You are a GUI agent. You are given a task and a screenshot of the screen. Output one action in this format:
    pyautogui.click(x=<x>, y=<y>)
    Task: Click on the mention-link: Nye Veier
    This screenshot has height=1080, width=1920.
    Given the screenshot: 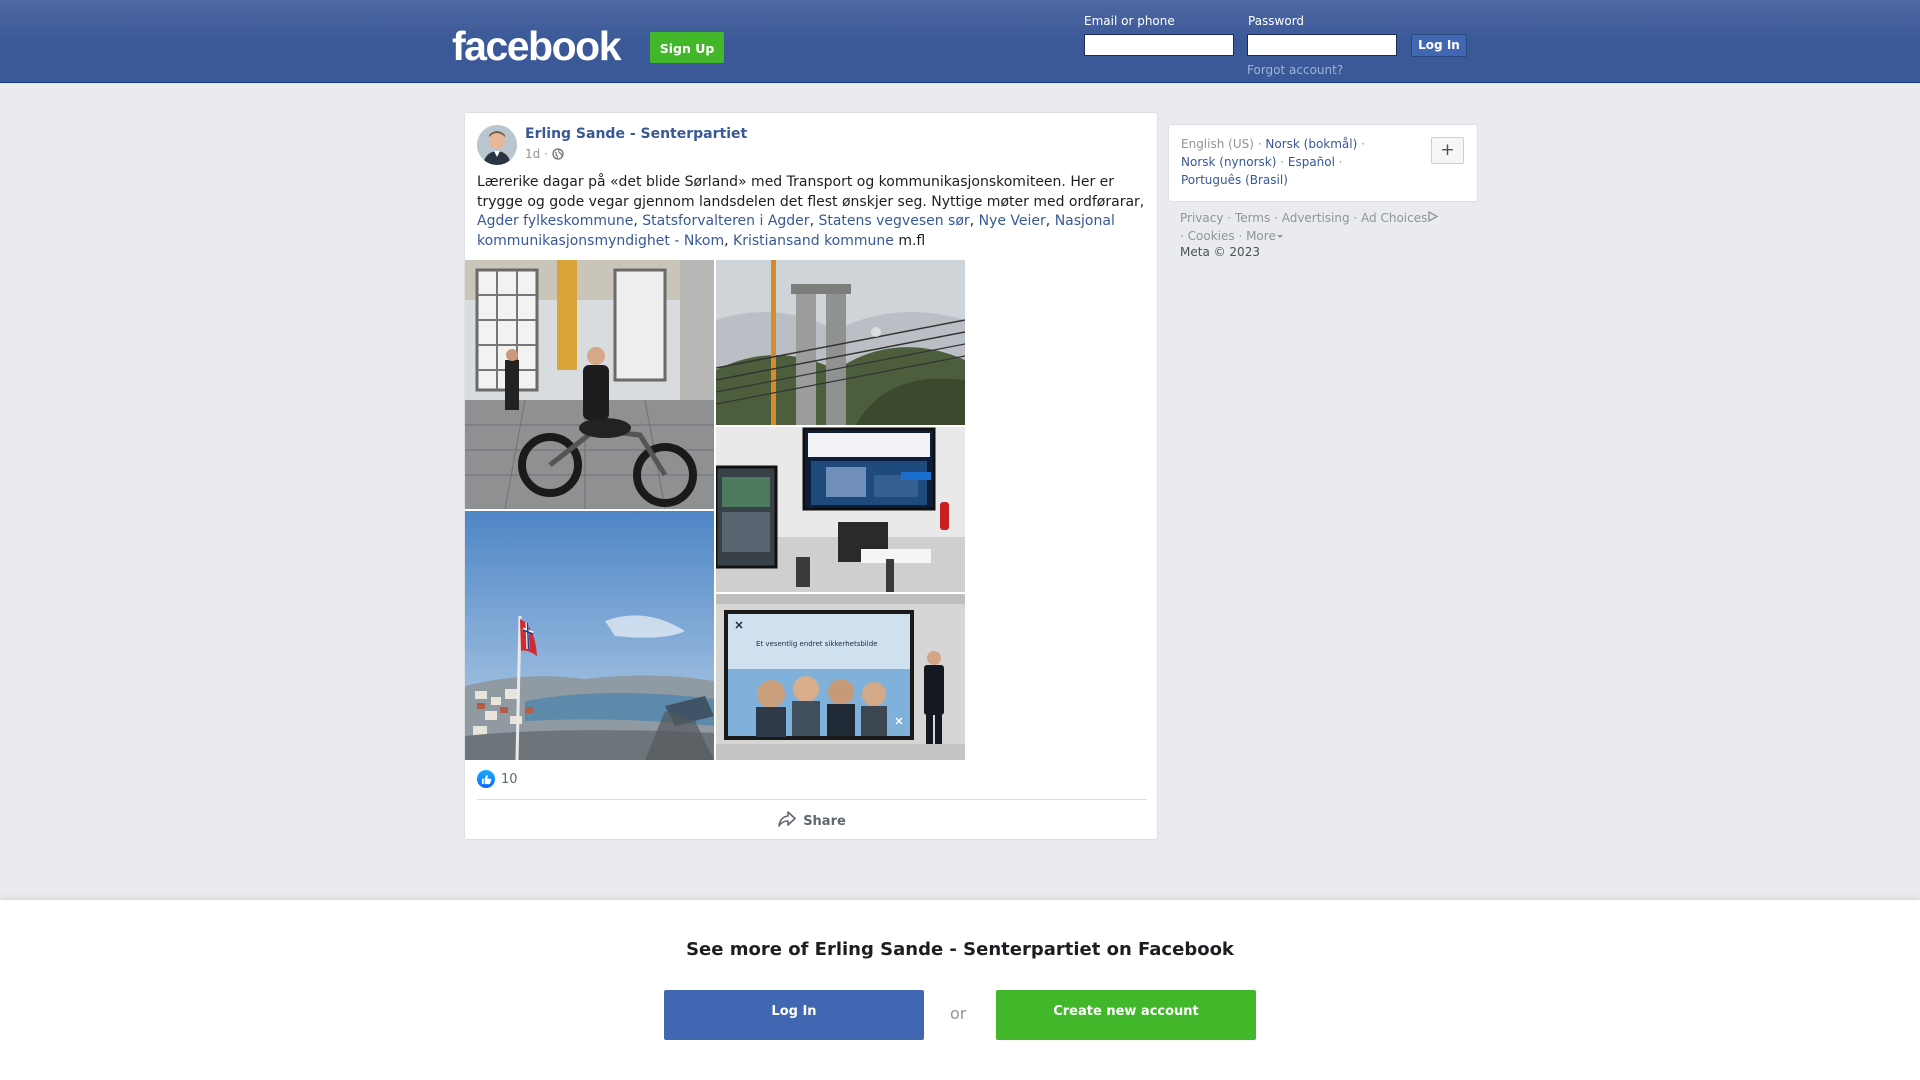 What is the action you would take?
    pyautogui.click(x=1012, y=221)
    